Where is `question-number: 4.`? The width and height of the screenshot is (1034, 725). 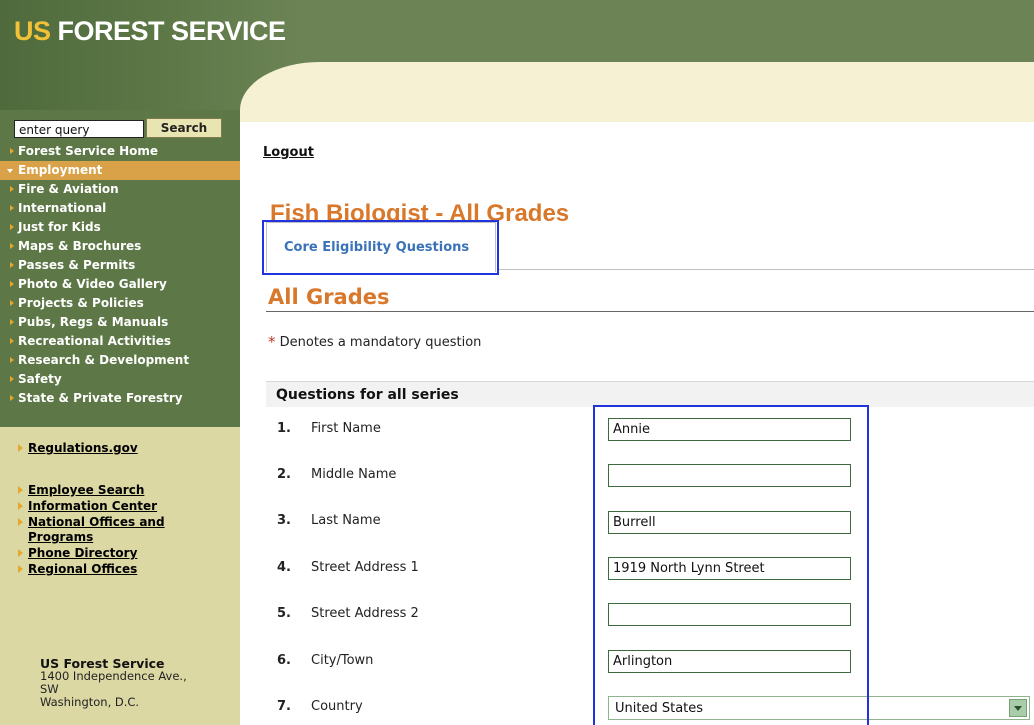
question-number: 4. is located at coordinates (284, 567).